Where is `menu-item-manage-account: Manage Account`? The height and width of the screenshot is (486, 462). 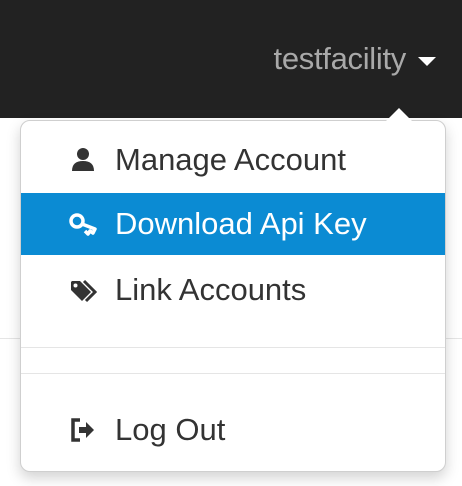
menu-item-manage-account: Manage Account is located at coordinates (233, 160).